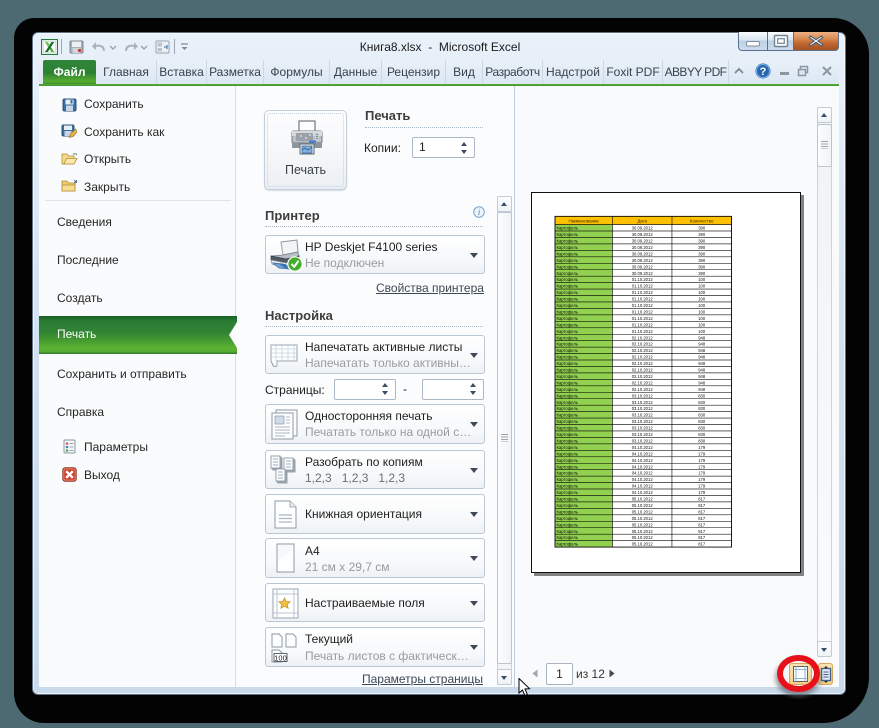  Describe the element at coordinates (583, 220) in the screenshot. I see `svg-text: Наименование` at that location.